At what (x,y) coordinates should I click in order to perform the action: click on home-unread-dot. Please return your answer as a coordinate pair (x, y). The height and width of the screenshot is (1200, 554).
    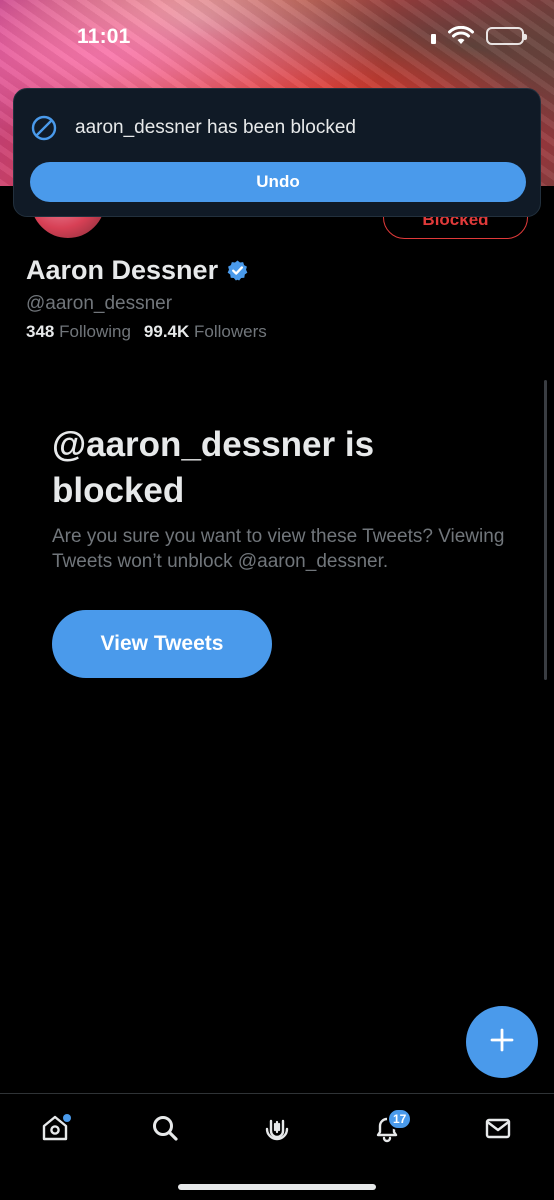
    Looking at the image, I should click on (67, 1118).